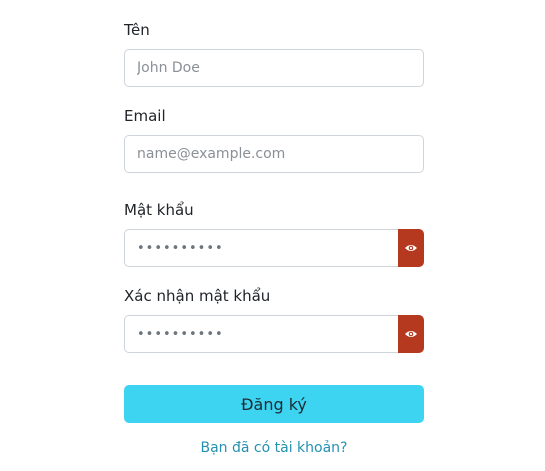 This screenshot has height=471, width=545. Describe the element at coordinates (274, 68) in the screenshot. I see `name-input` at that location.